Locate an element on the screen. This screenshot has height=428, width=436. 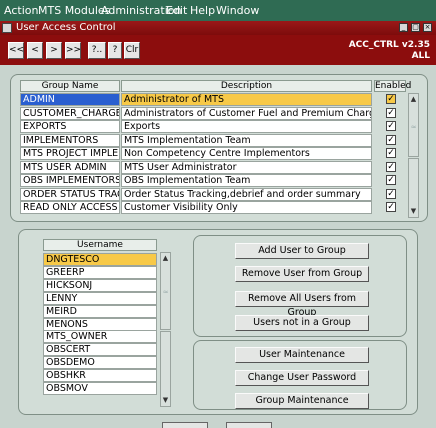
window-icon is located at coordinates (7, 28).